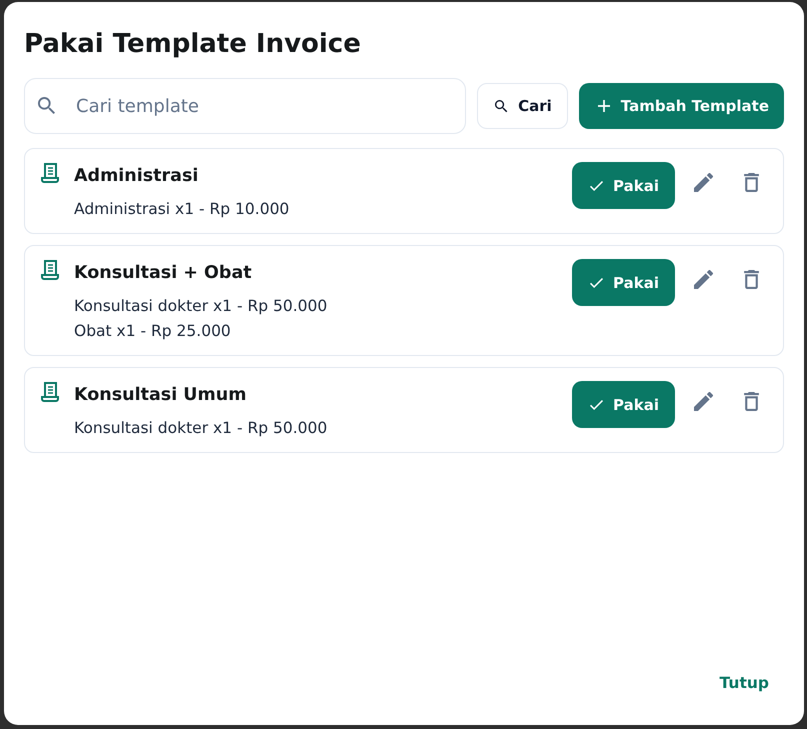  I want to click on template-item: Administrasi x1 - Rp 10.000, so click(182, 209).